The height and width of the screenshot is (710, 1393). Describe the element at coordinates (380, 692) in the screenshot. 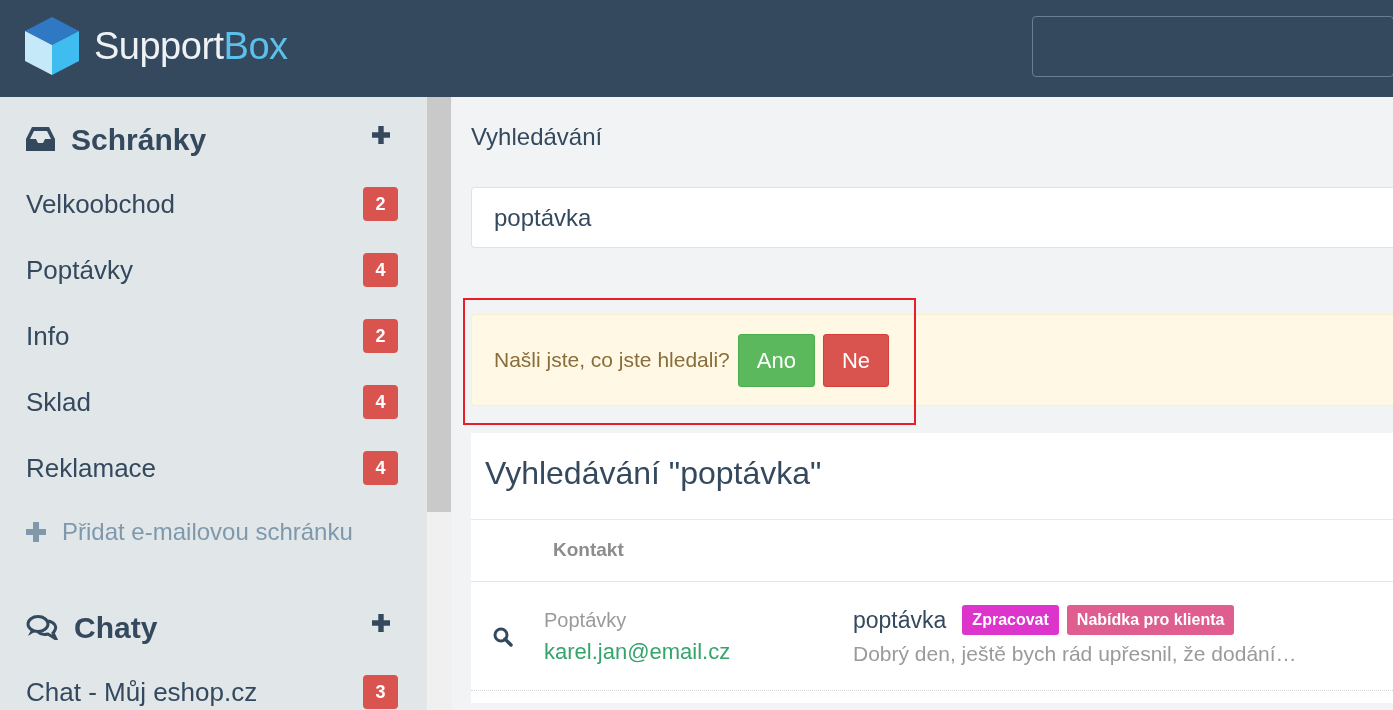

I see `count-badge: 3` at that location.